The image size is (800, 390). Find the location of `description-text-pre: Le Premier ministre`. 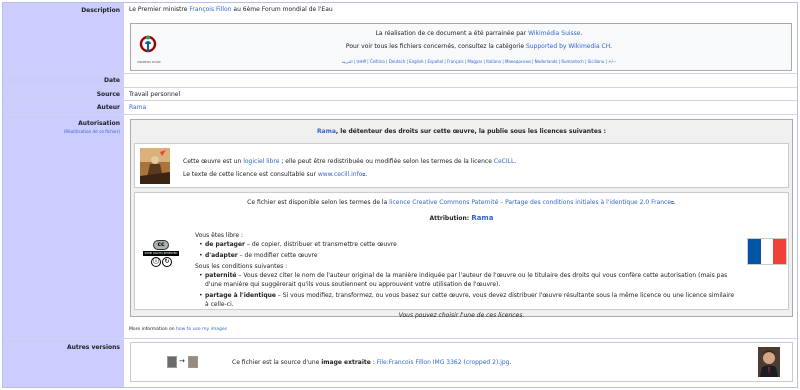

description-text-pre: Le Premier ministre is located at coordinates (159, 9).